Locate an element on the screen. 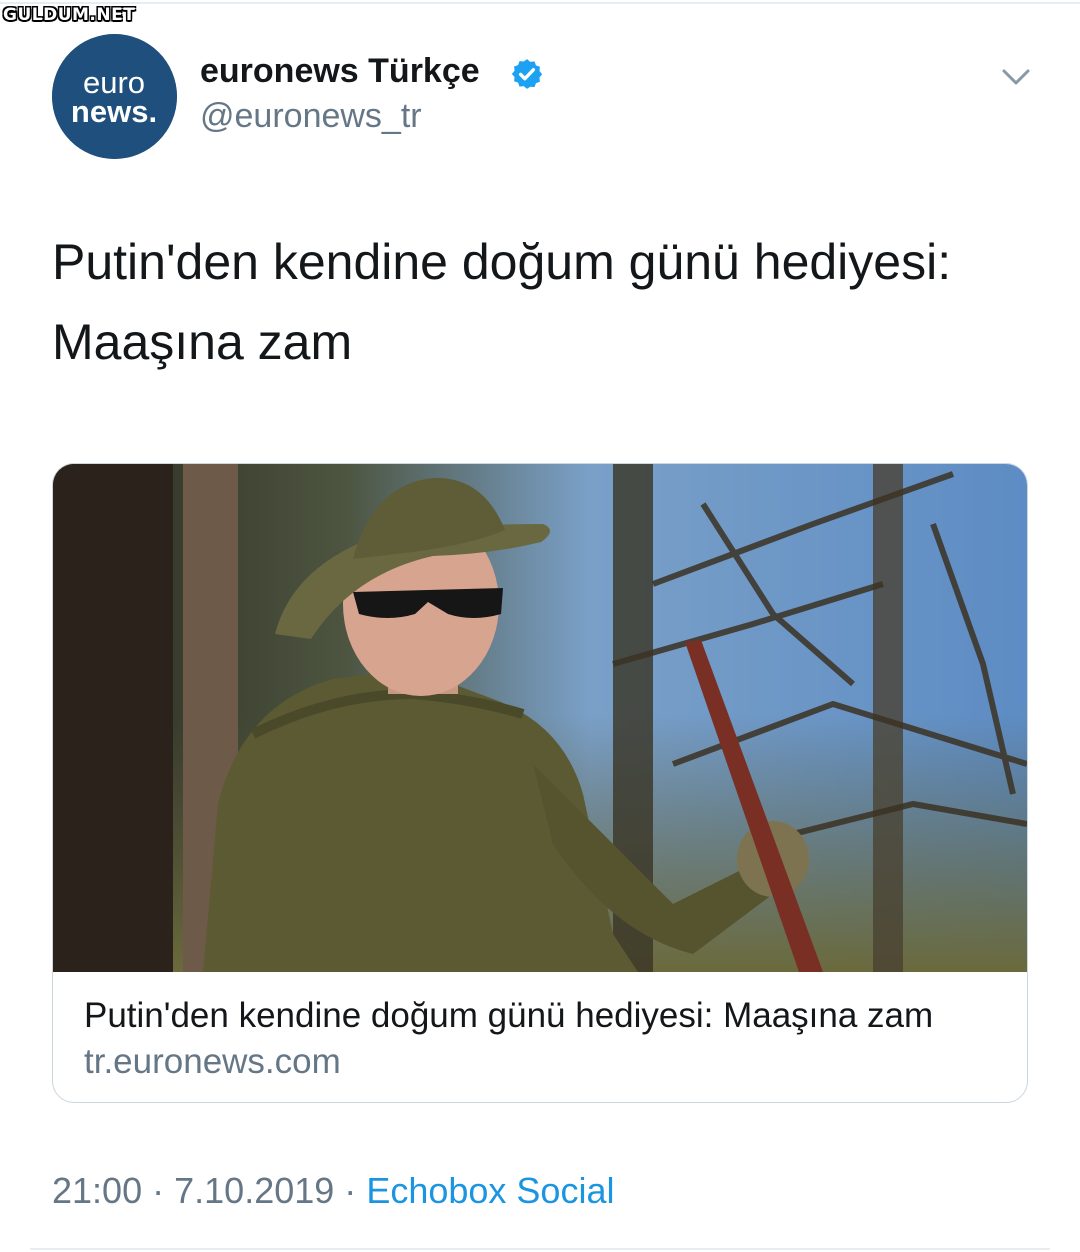 This screenshot has width=1080, height=1252. top-divider is located at coordinates (540, 3).